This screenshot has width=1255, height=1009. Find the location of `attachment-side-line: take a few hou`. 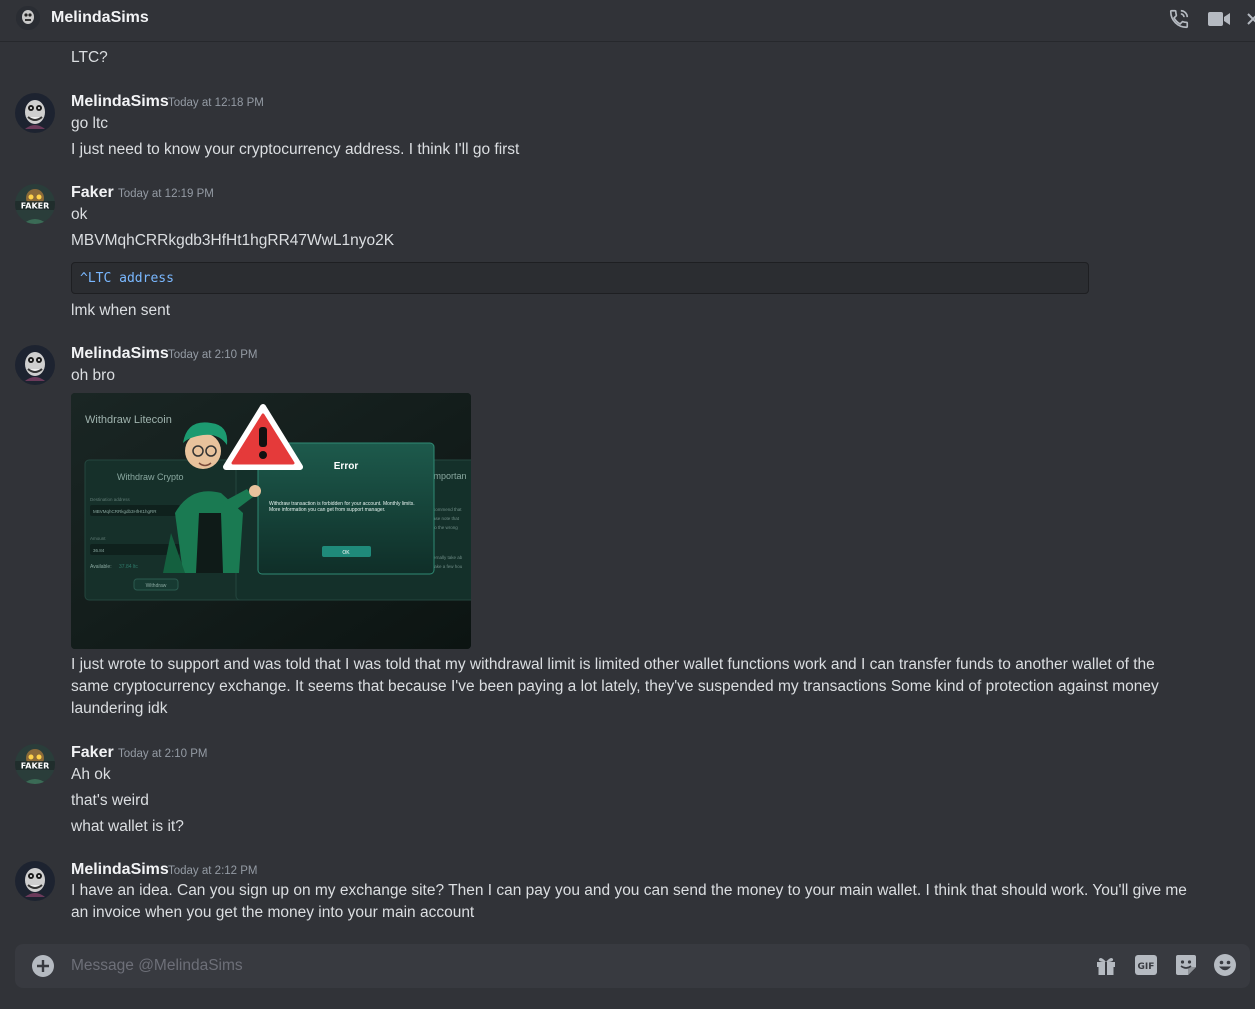

attachment-side-line: take a few hou is located at coordinates (448, 566).